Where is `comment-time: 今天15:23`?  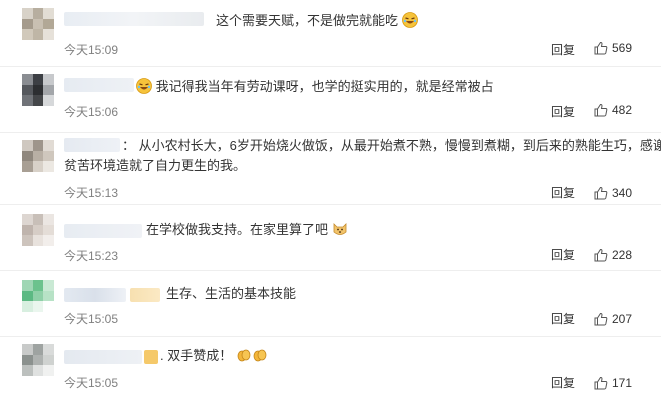
comment-time: 今天15:23 is located at coordinates (91, 256).